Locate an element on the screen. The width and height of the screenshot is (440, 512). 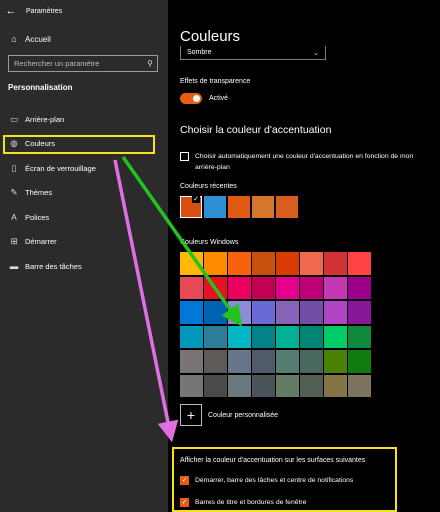
green-arrow is located at coordinates (182, 241).